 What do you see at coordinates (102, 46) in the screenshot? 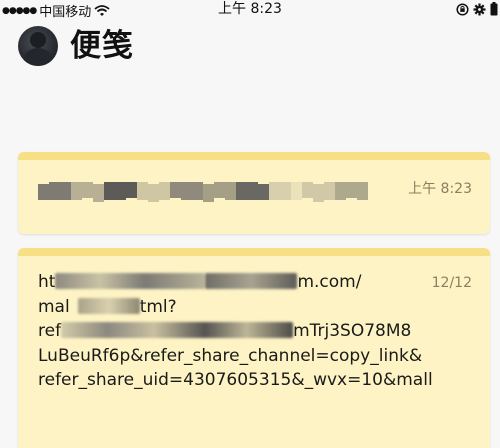
I see `page-title: 便笺` at bounding box center [102, 46].